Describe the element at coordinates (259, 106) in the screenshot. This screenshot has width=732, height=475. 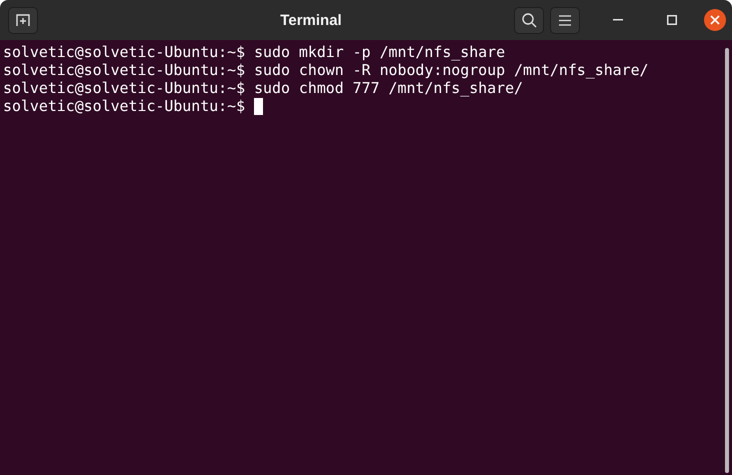
I see `text-cursor` at that location.